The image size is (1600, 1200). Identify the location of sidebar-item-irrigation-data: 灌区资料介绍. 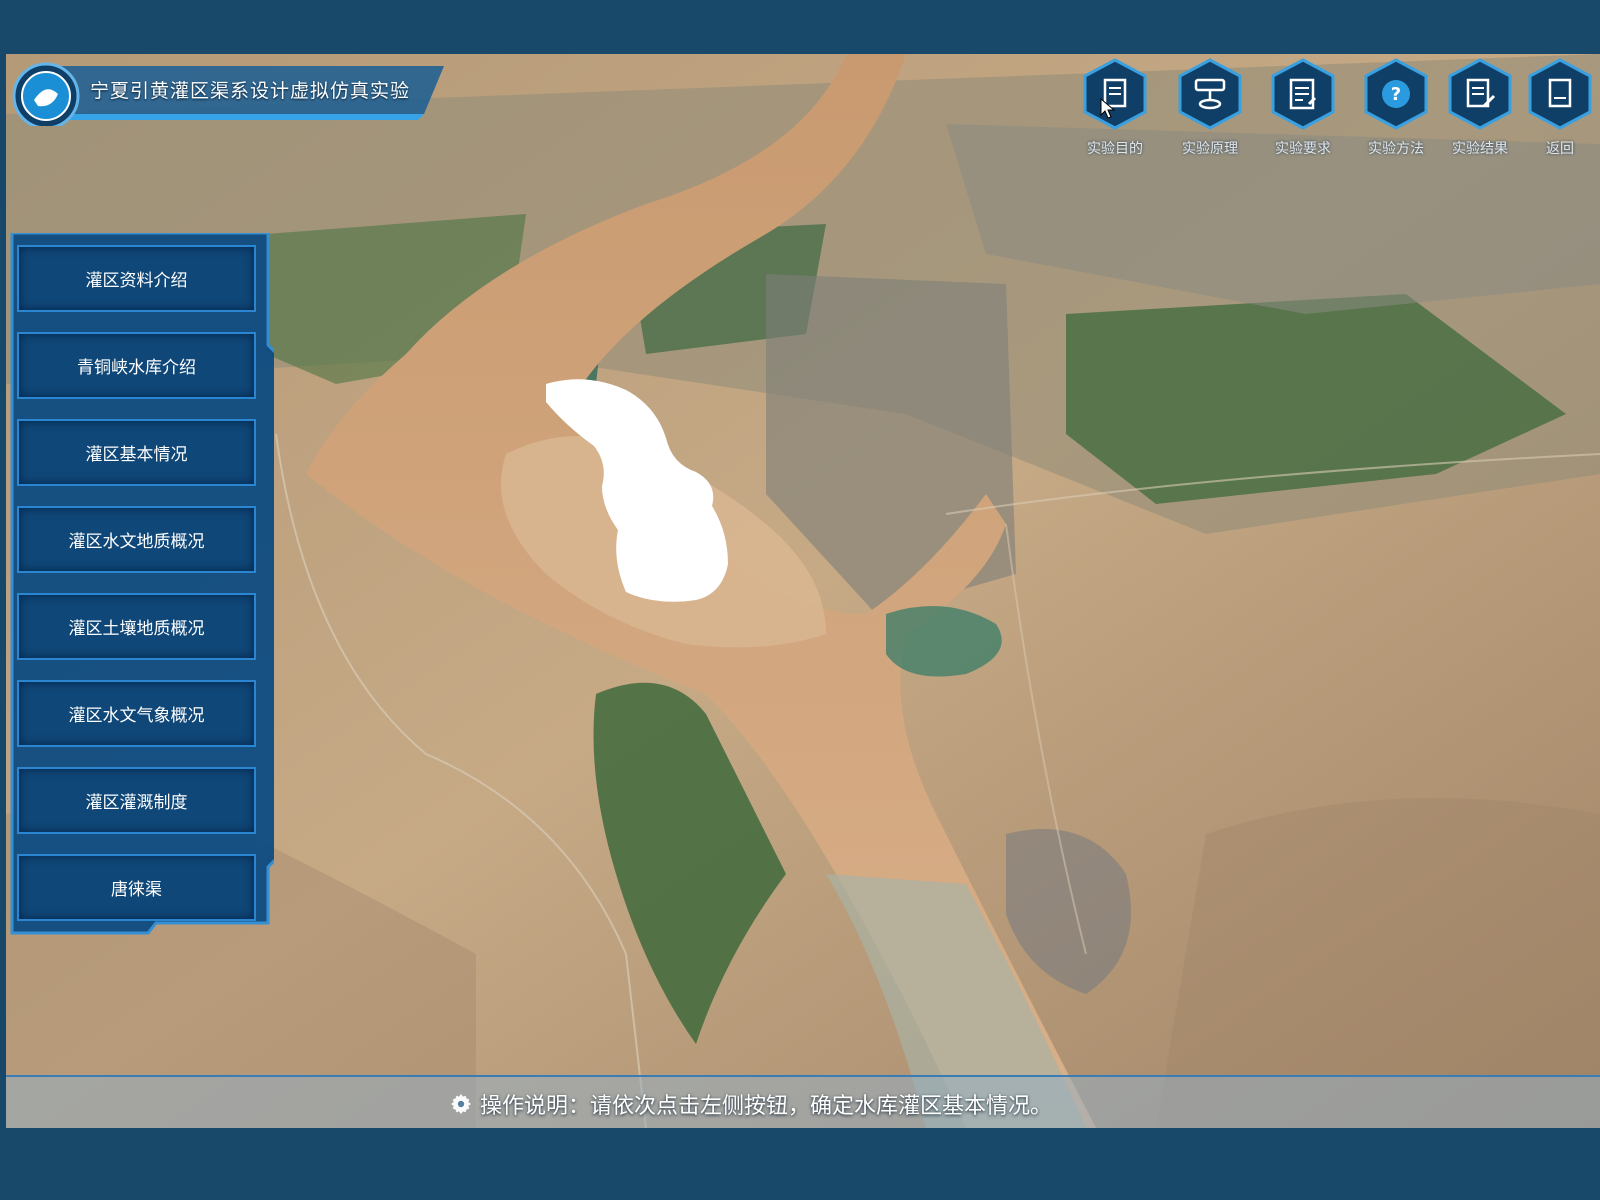
(136, 278).